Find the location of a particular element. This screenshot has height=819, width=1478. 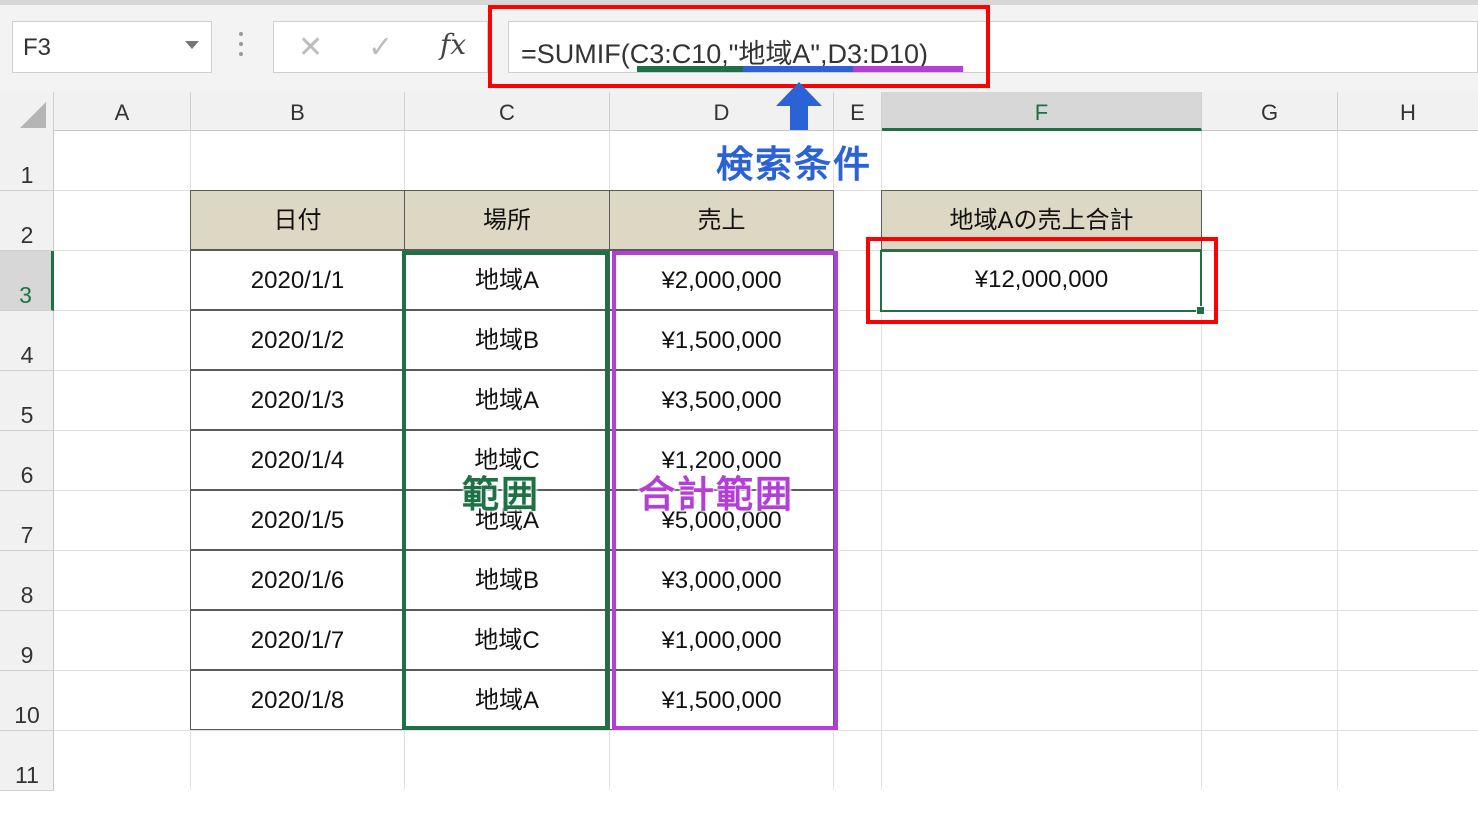

table-cell-date: 2020/1/8 is located at coordinates (297, 700).